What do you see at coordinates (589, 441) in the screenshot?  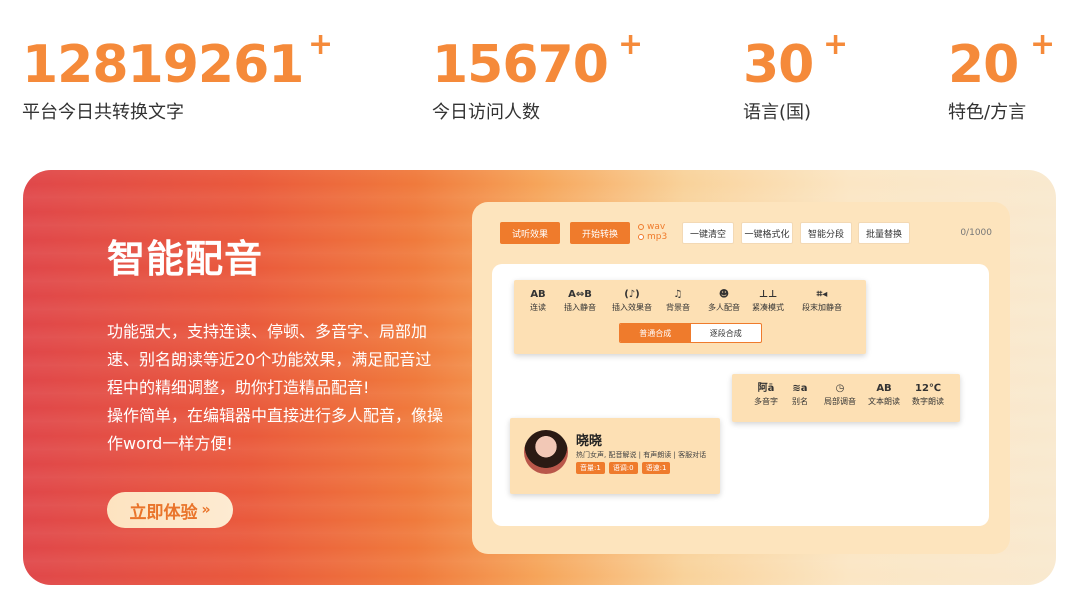 I see `voice-name: 晓晓` at bounding box center [589, 441].